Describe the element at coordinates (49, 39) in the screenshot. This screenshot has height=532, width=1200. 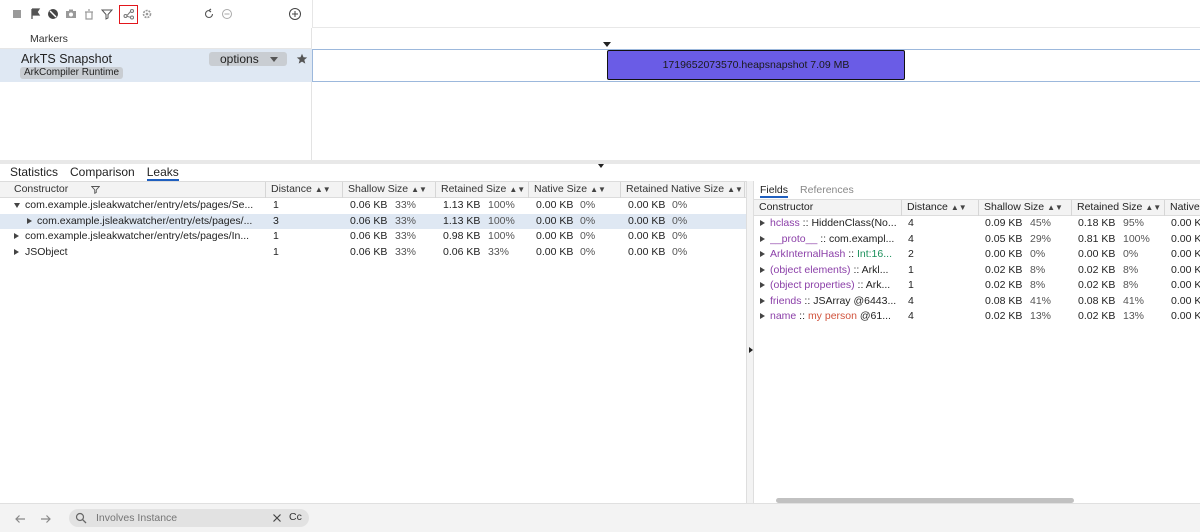
I see `markers-label: Markers` at that location.